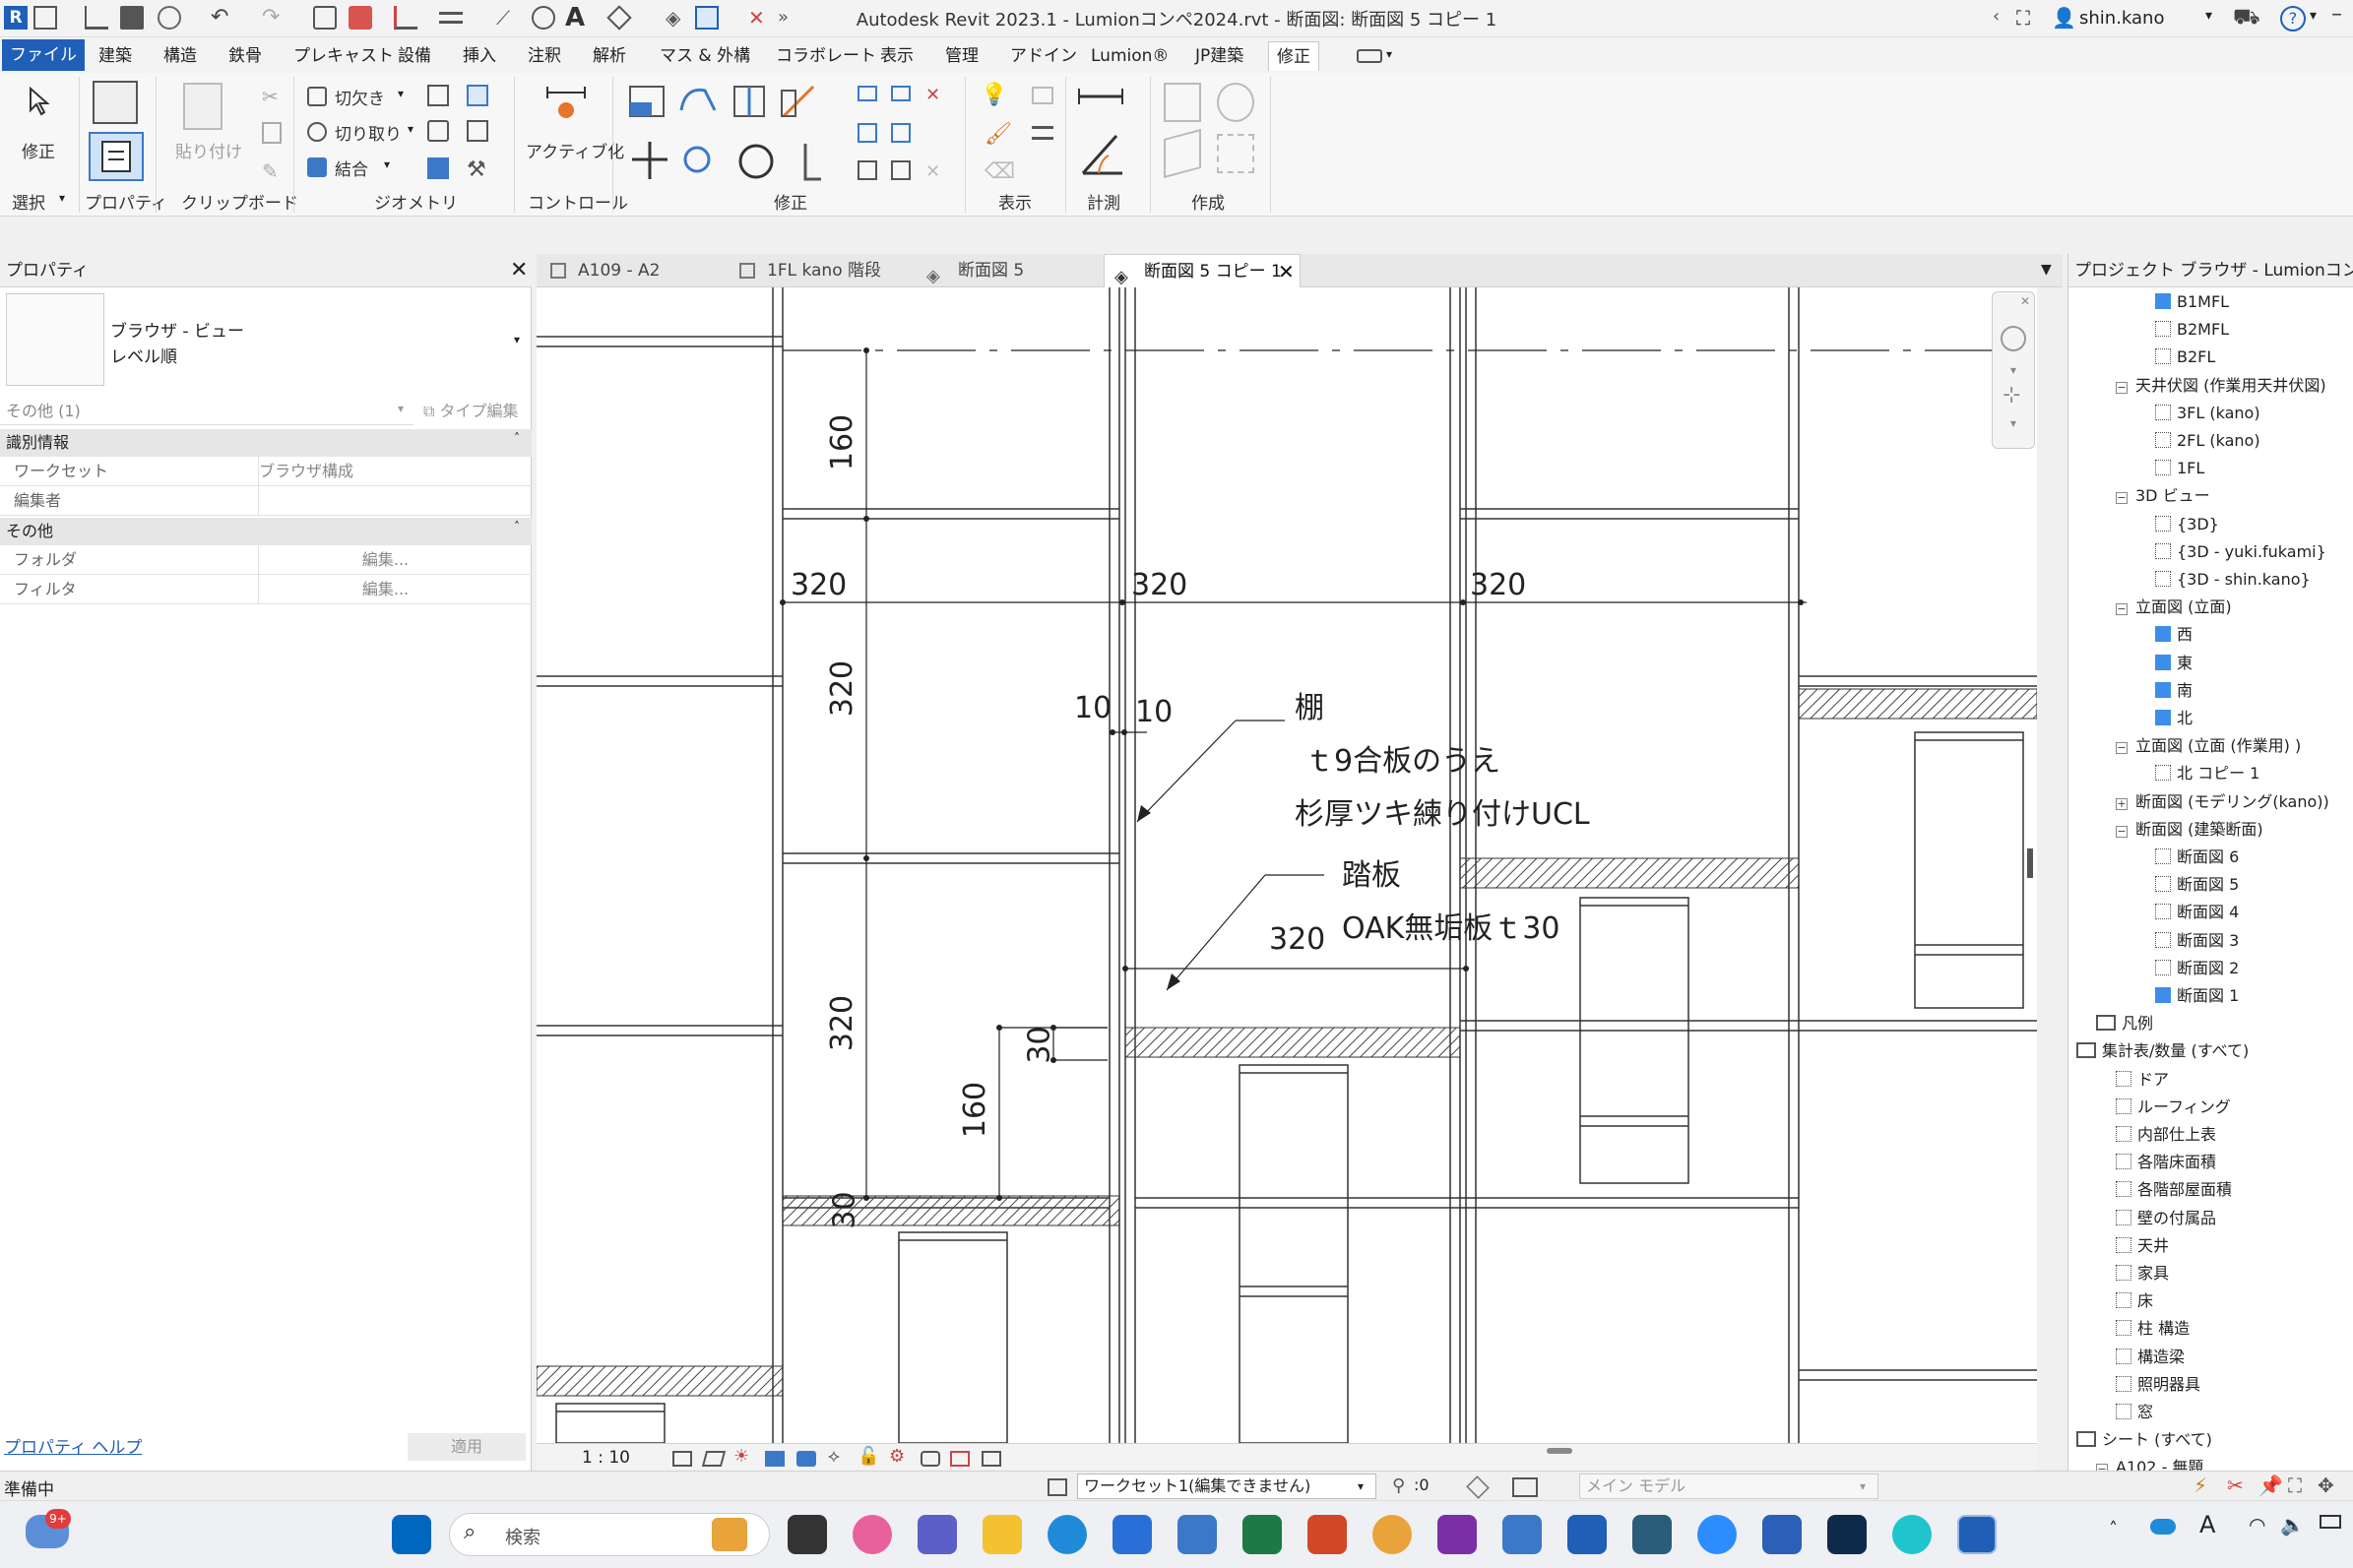  Describe the element at coordinates (39, 101) in the screenshot. I see `select-cursor-icon` at that location.